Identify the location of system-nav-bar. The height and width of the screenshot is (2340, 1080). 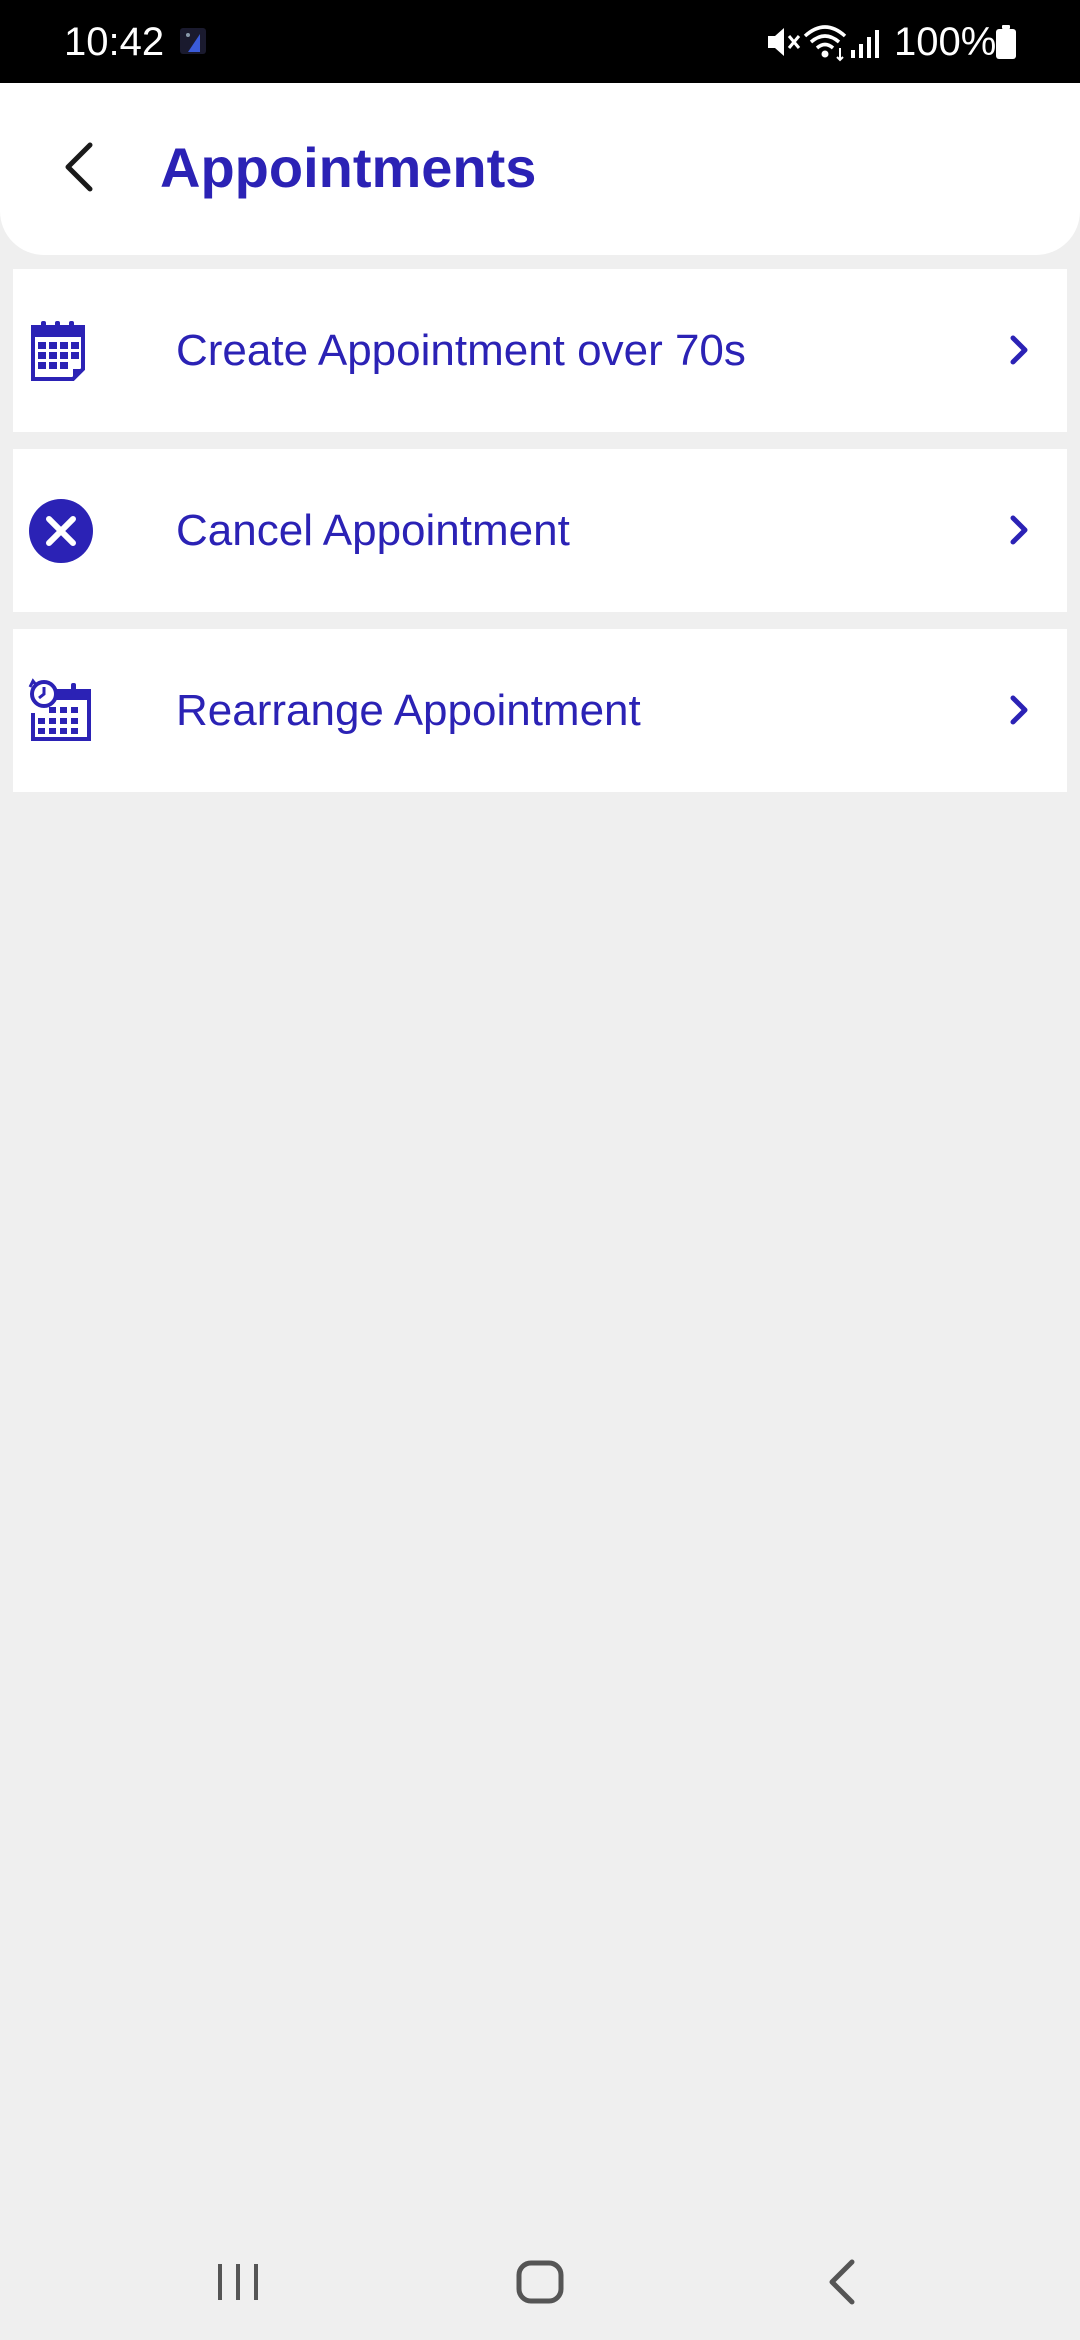
(540, 2280).